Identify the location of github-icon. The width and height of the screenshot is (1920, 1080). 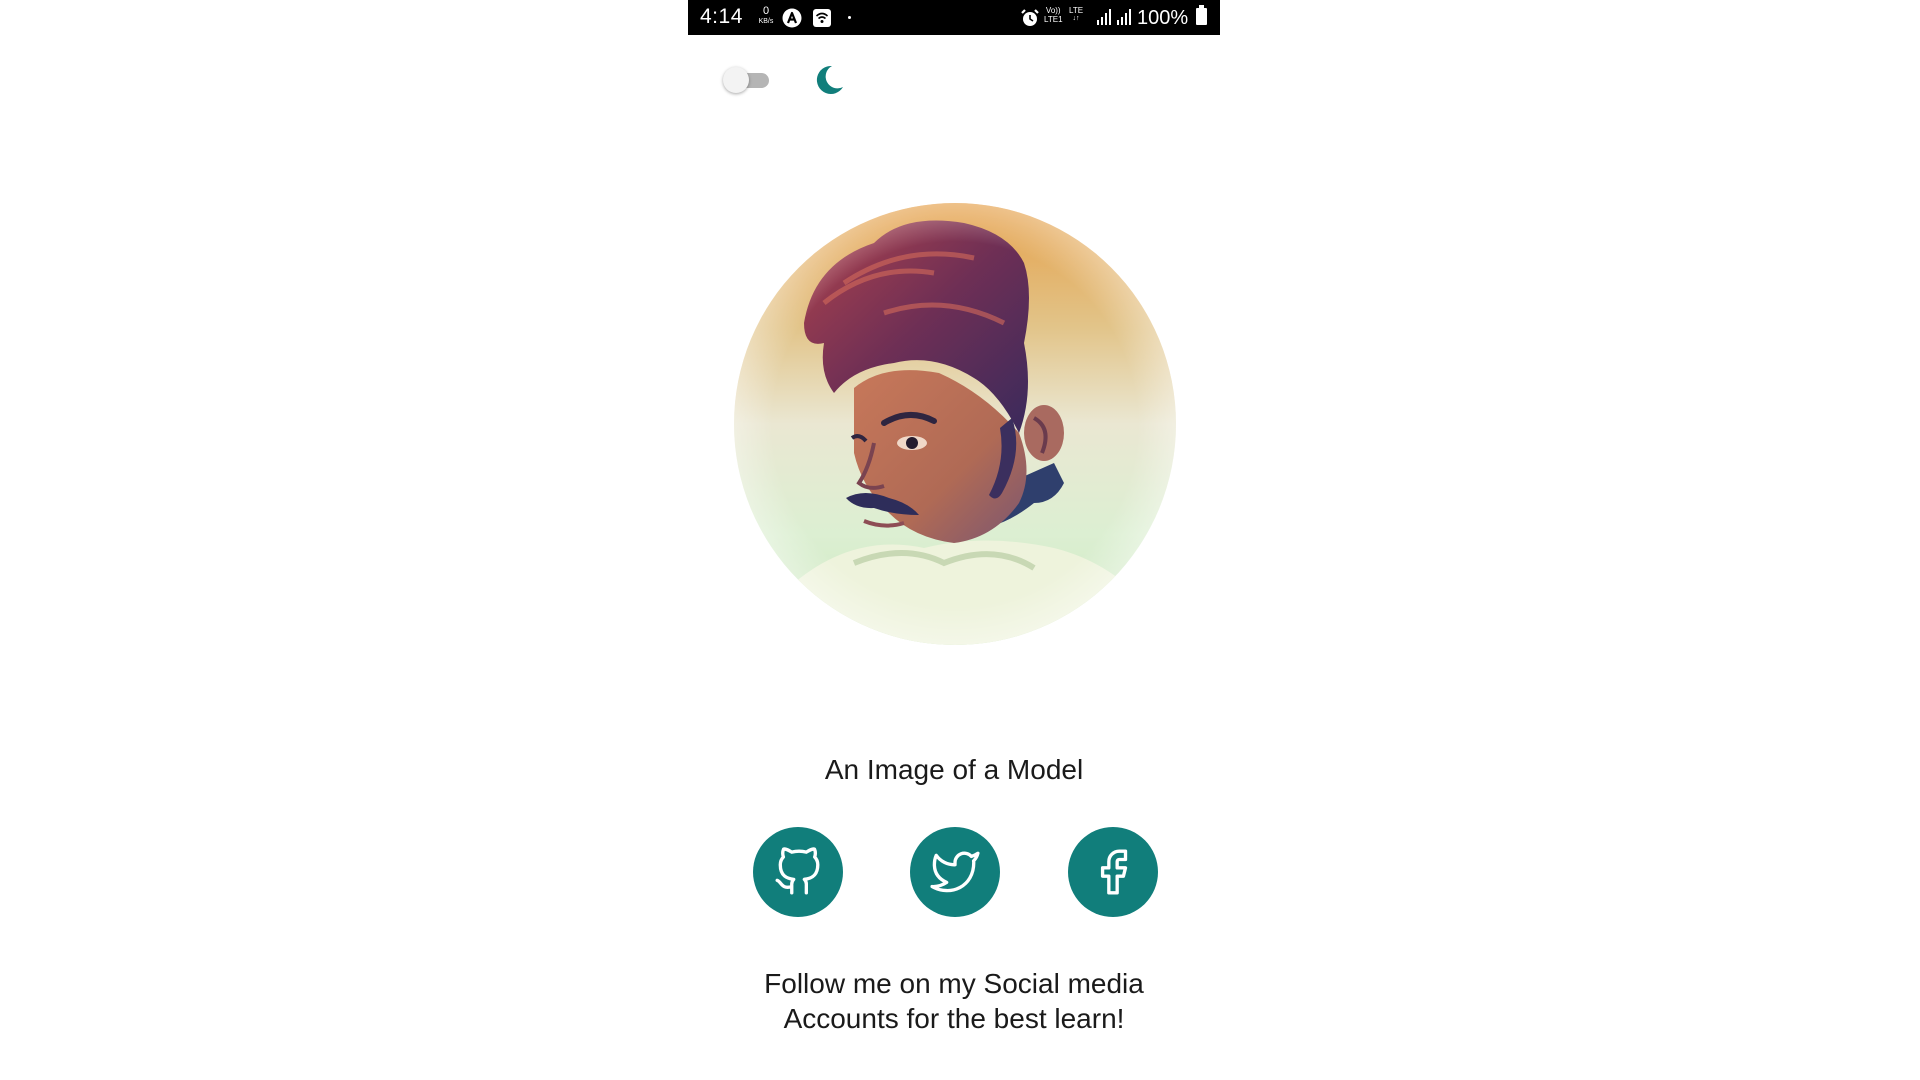
(797, 871).